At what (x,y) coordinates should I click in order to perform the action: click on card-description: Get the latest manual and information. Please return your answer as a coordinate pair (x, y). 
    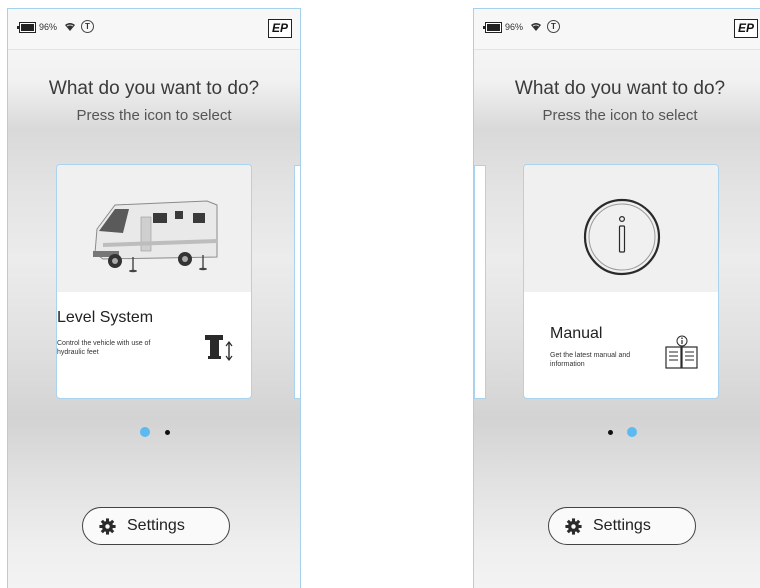
    Looking at the image, I should click on (590, 360).